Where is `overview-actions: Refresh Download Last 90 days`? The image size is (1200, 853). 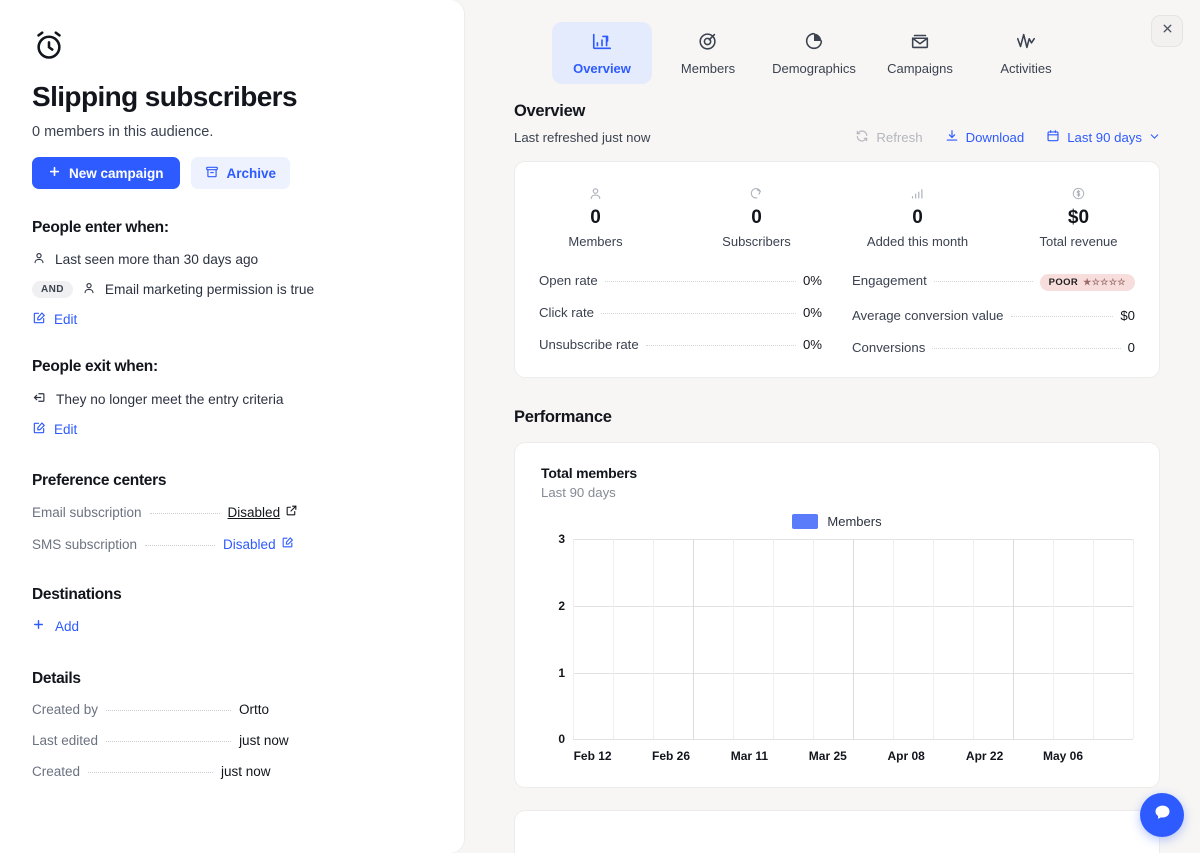
overview-actions: Refresh Download Last 90 days is located at coordinates (1007, 137).